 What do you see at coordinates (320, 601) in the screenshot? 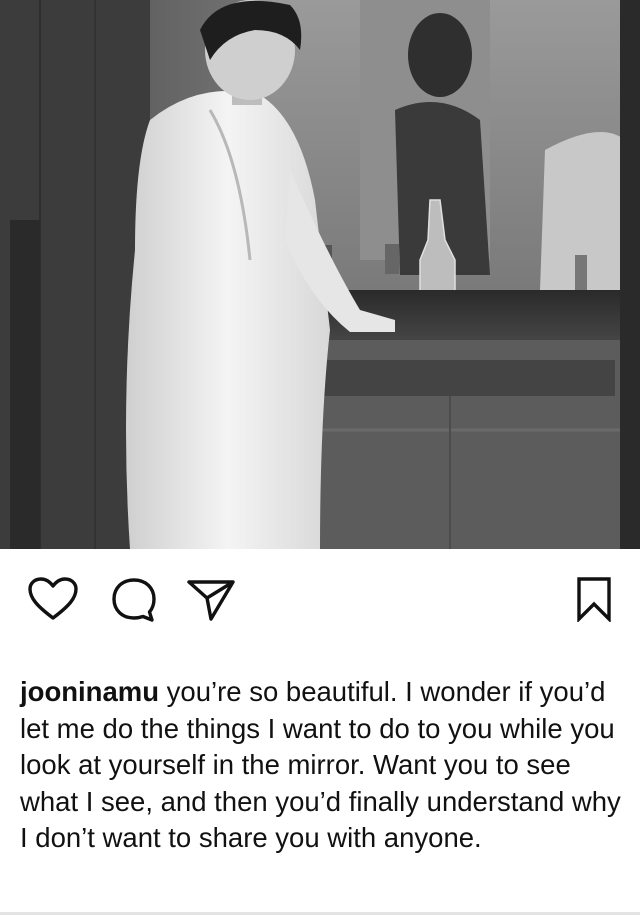
I see `post-action-bar` at bounding box center [320, 601].